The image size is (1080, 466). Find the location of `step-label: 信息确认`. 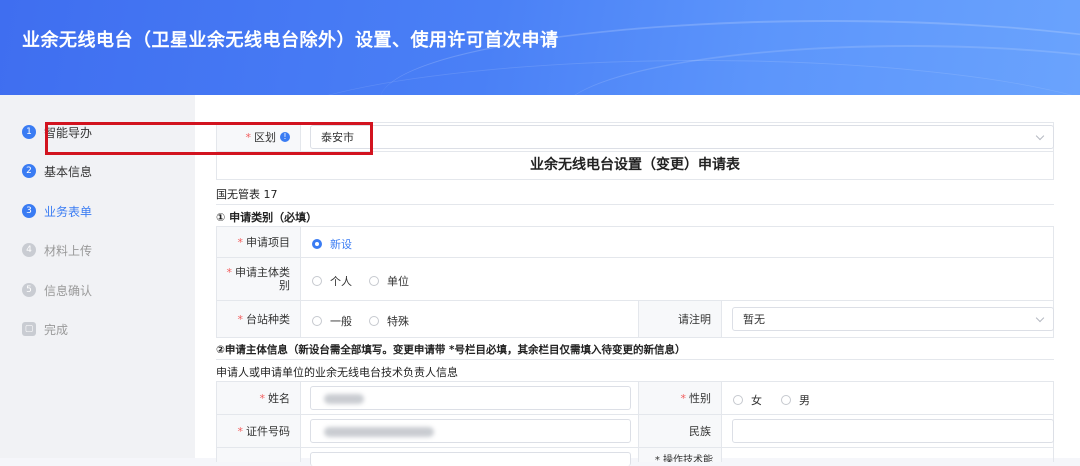

step-label: 信息确认 is located at coordinates (68, 290).